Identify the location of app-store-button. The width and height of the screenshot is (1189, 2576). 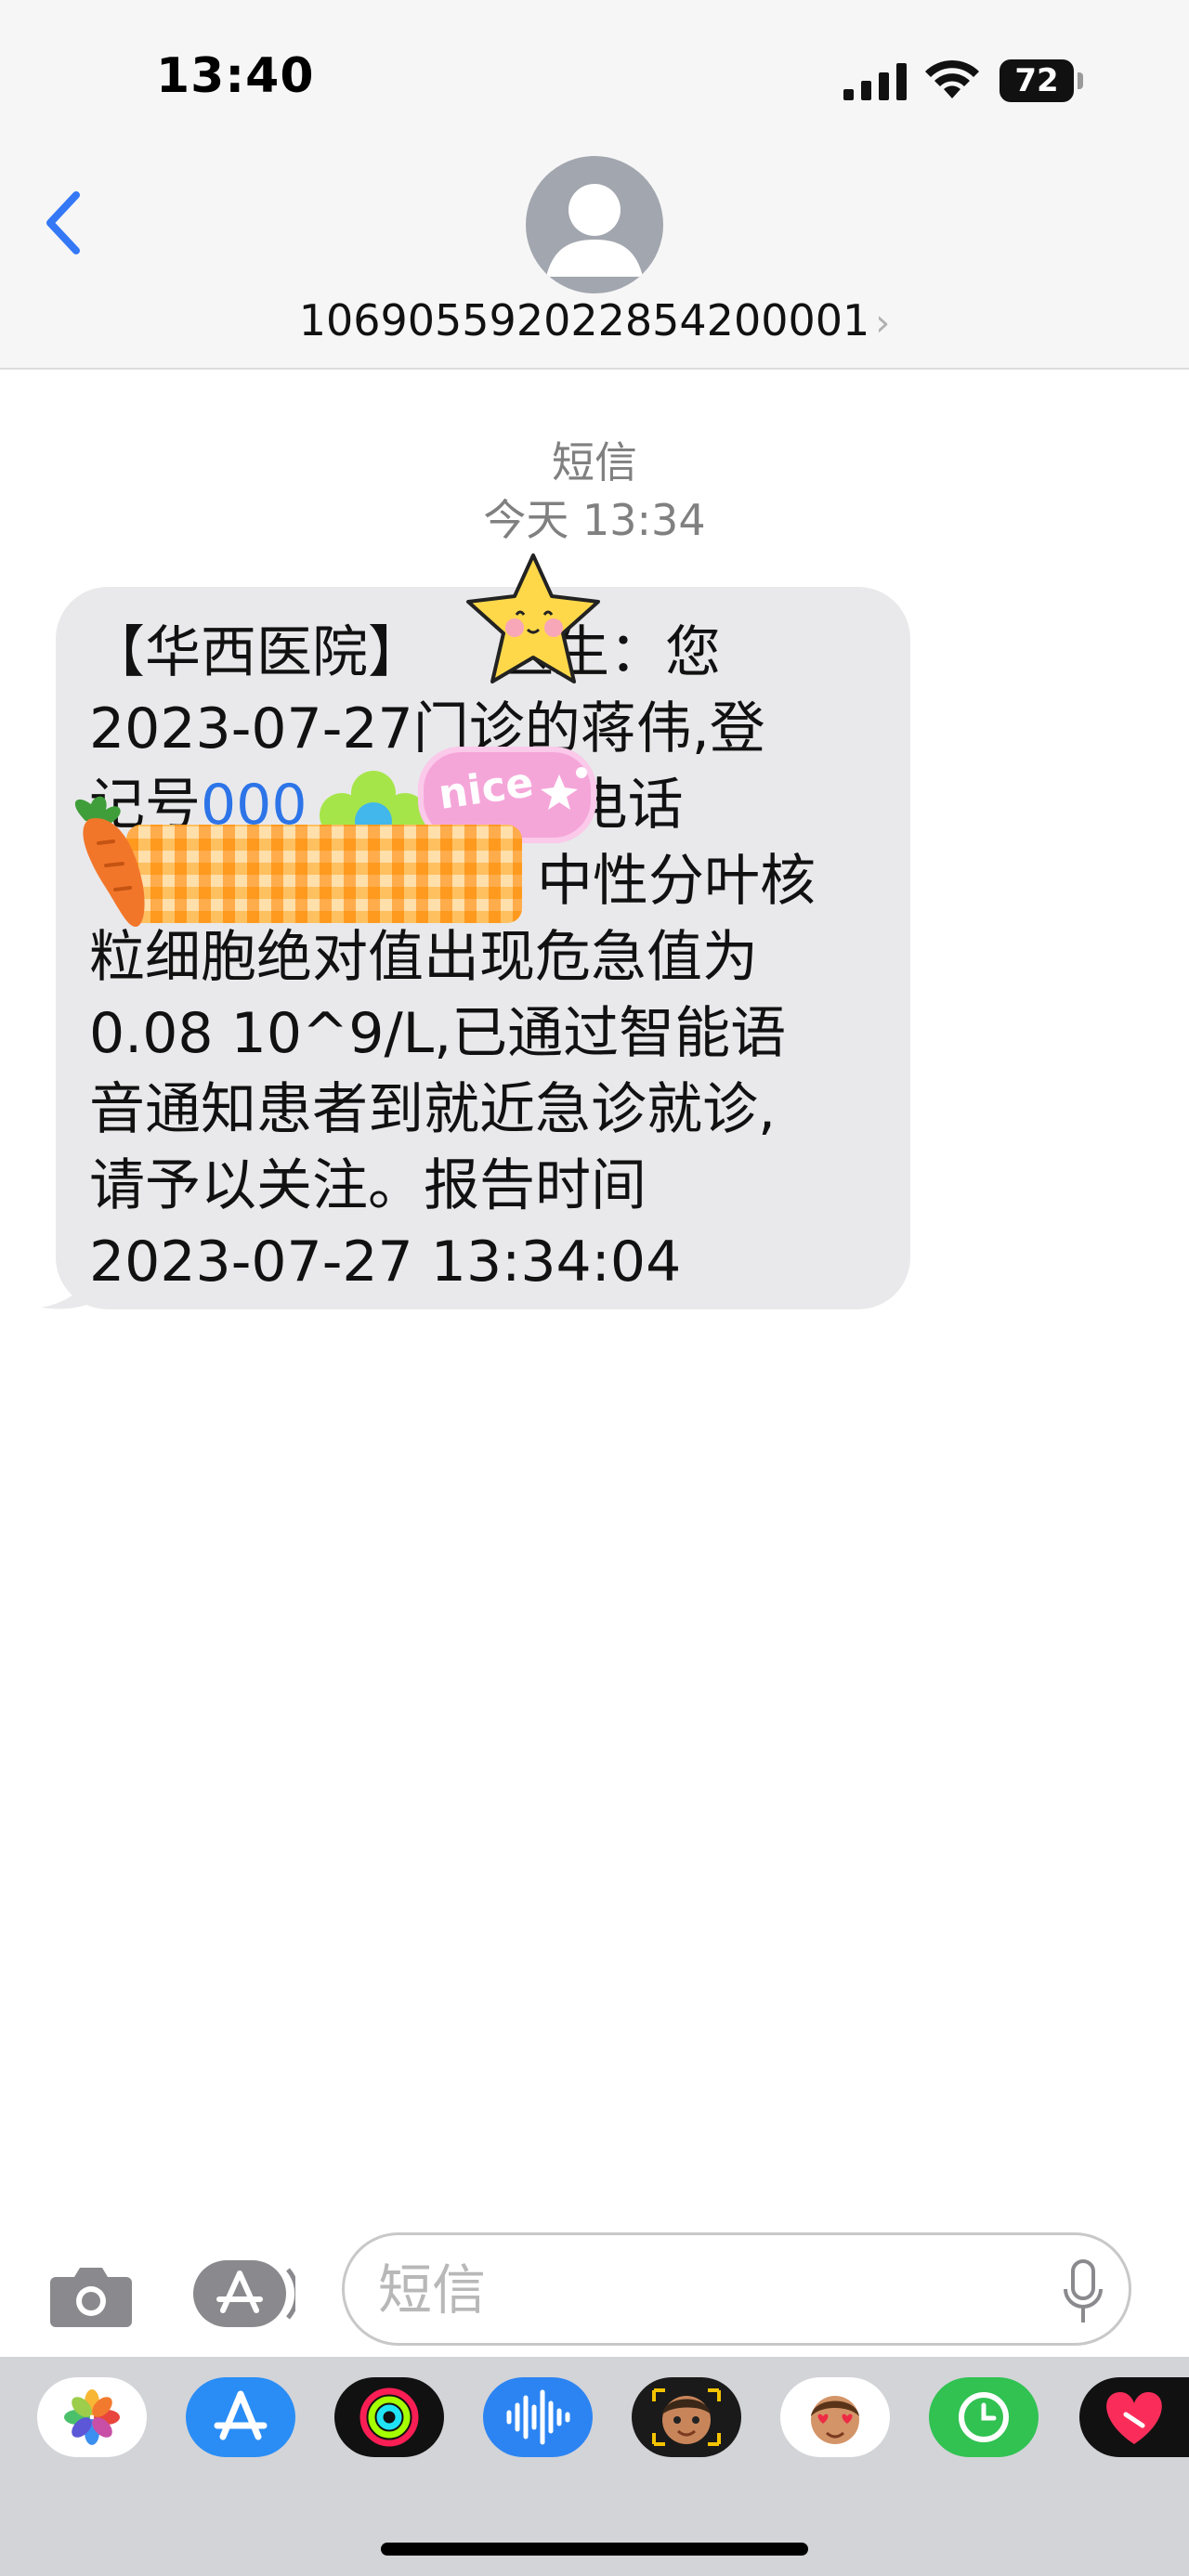
(246, 2294).